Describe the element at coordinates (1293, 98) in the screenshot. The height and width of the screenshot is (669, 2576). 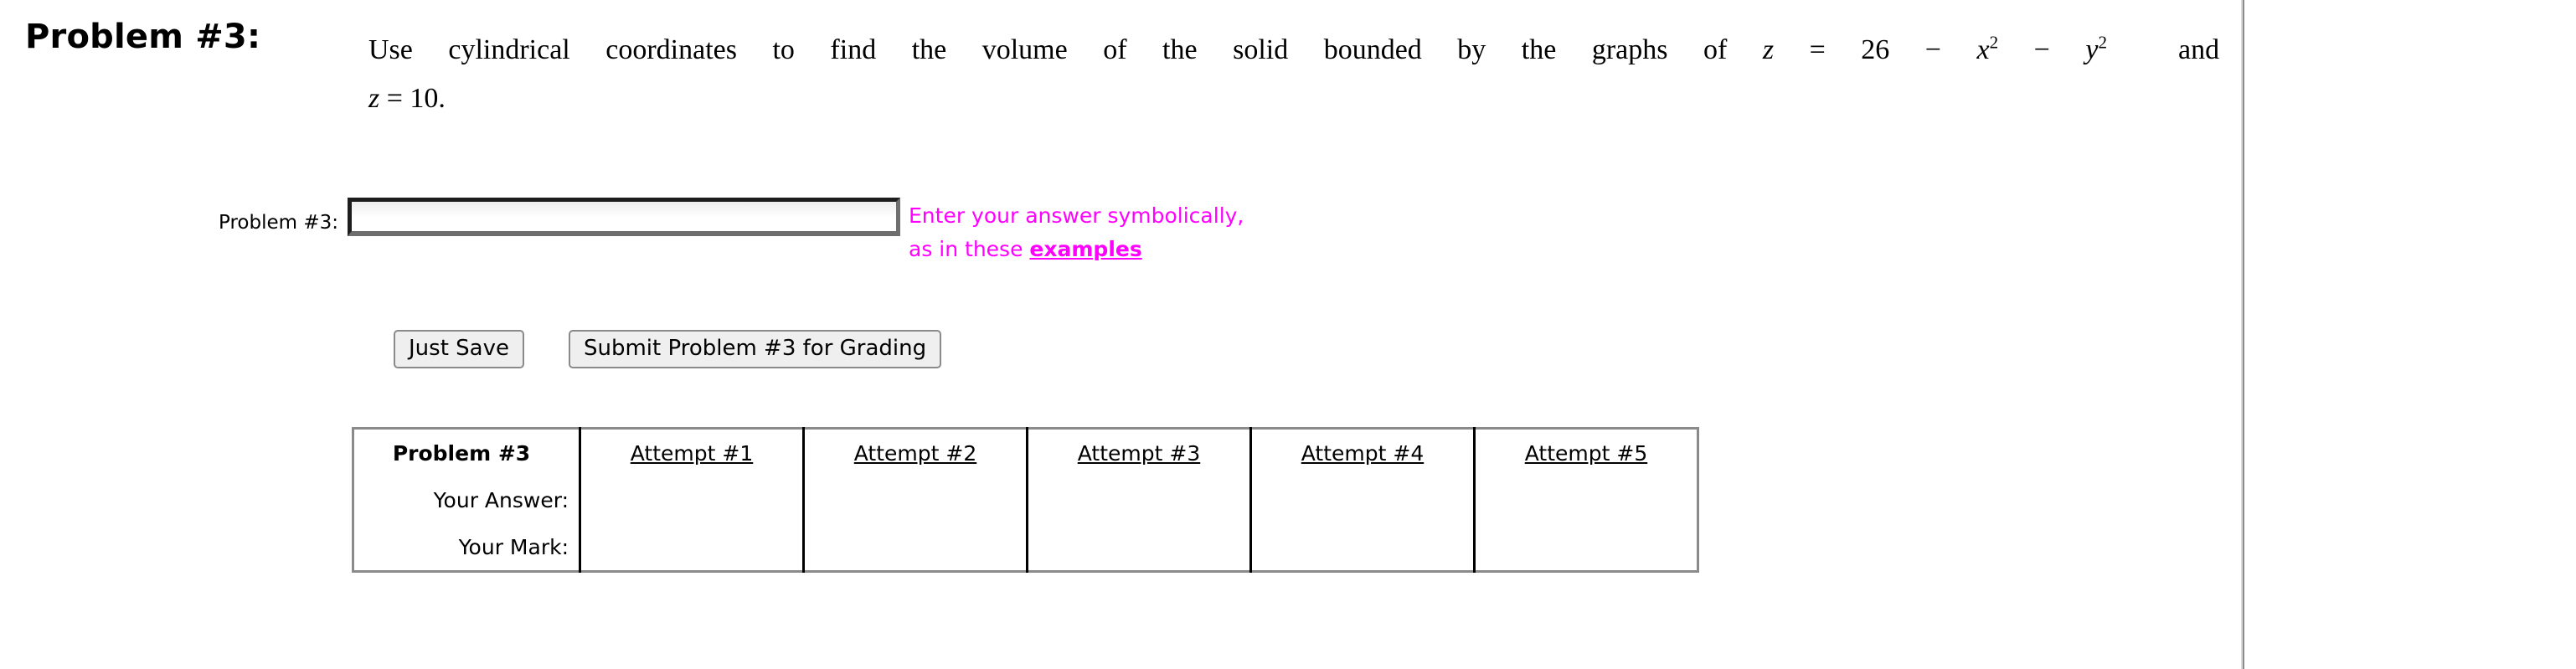
I see `problem-line-2: z = 10.` at that location.